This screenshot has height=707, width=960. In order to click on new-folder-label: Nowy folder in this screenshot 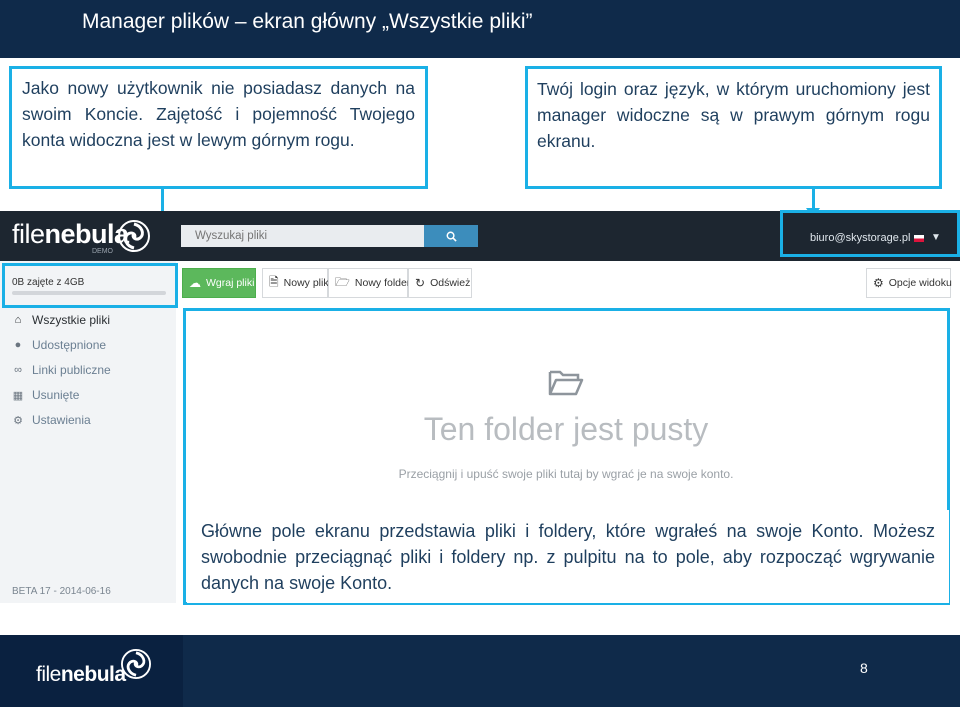, I will do `click(382, 283)`.